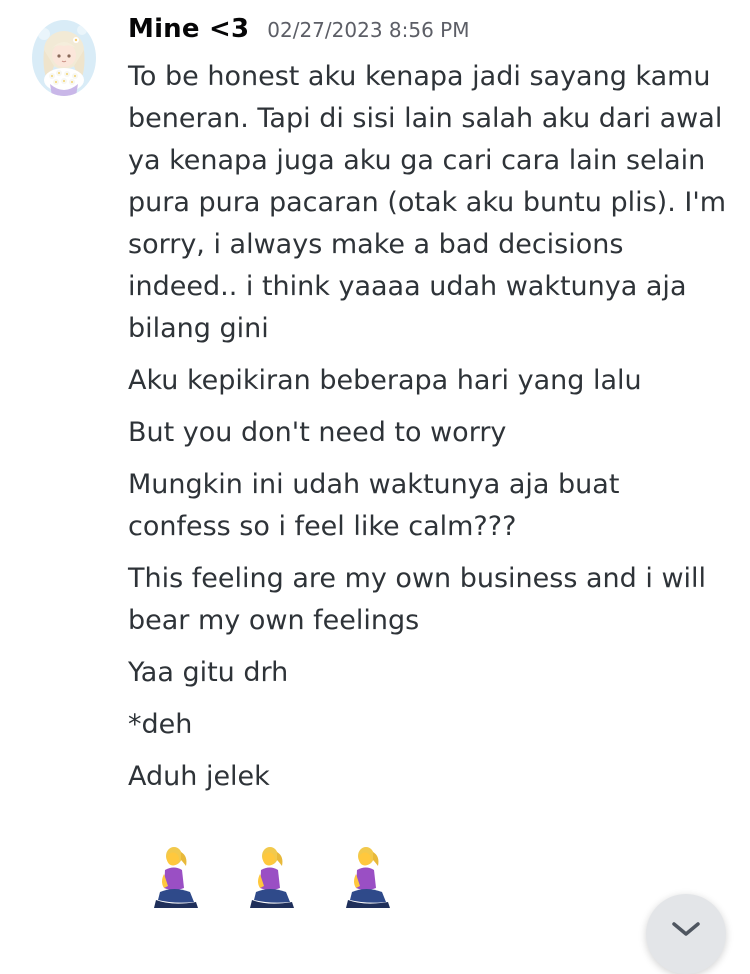 The height and width of the screenshot is (974, 750). I want to click on emoji-message, so click(272, 878).